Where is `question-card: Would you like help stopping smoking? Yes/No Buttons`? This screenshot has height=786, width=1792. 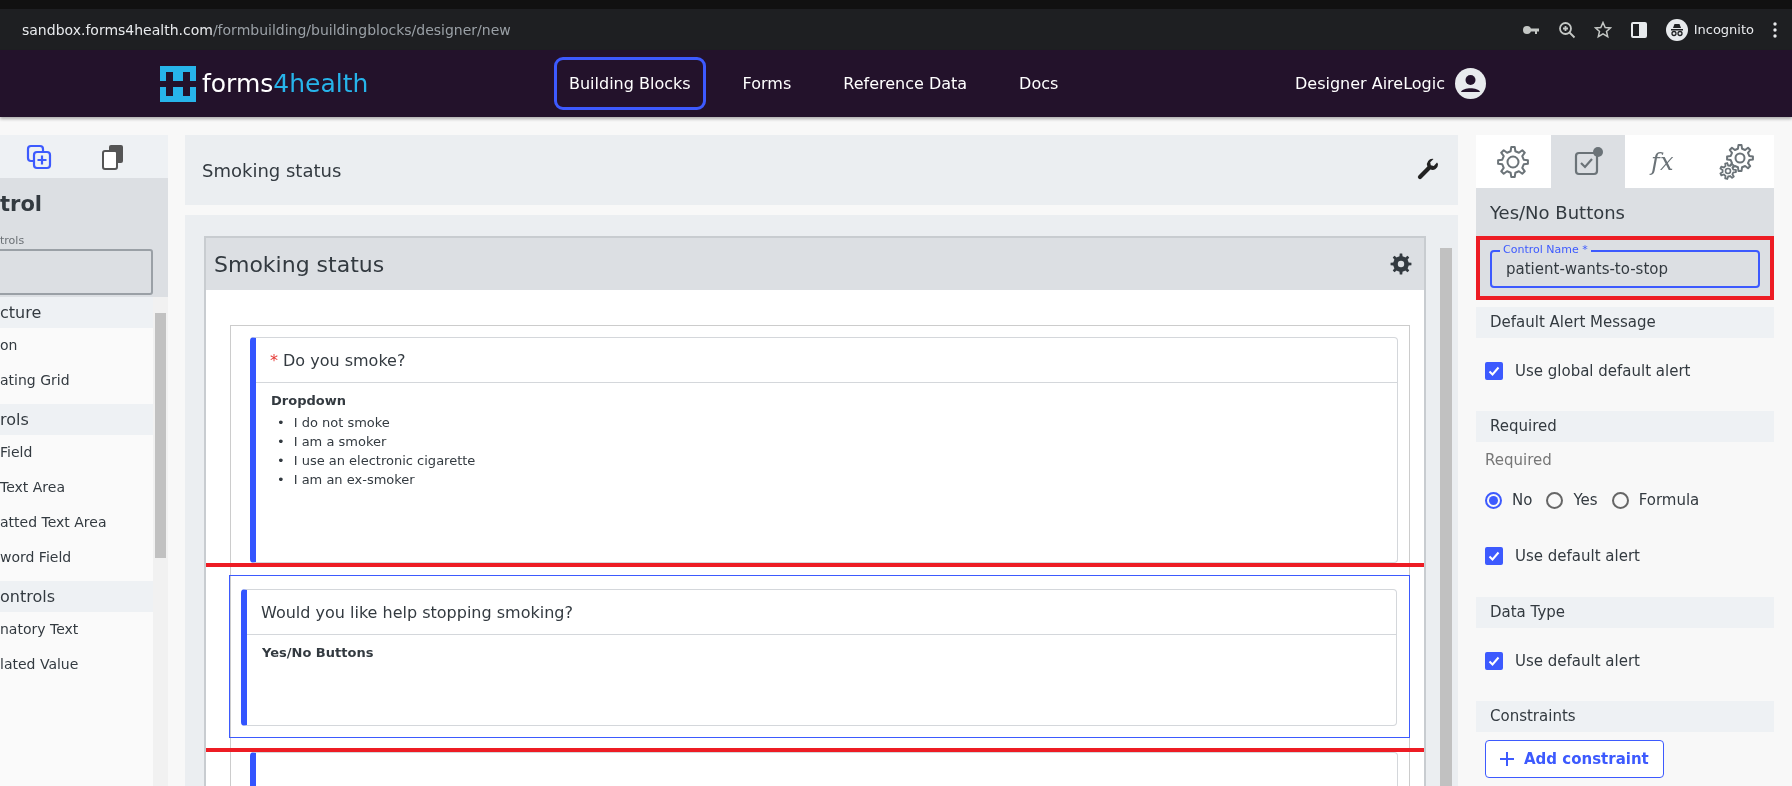
question-card: Would you like help stopping smoking? Yes/No Buttons is located at coordinates (819, 657).